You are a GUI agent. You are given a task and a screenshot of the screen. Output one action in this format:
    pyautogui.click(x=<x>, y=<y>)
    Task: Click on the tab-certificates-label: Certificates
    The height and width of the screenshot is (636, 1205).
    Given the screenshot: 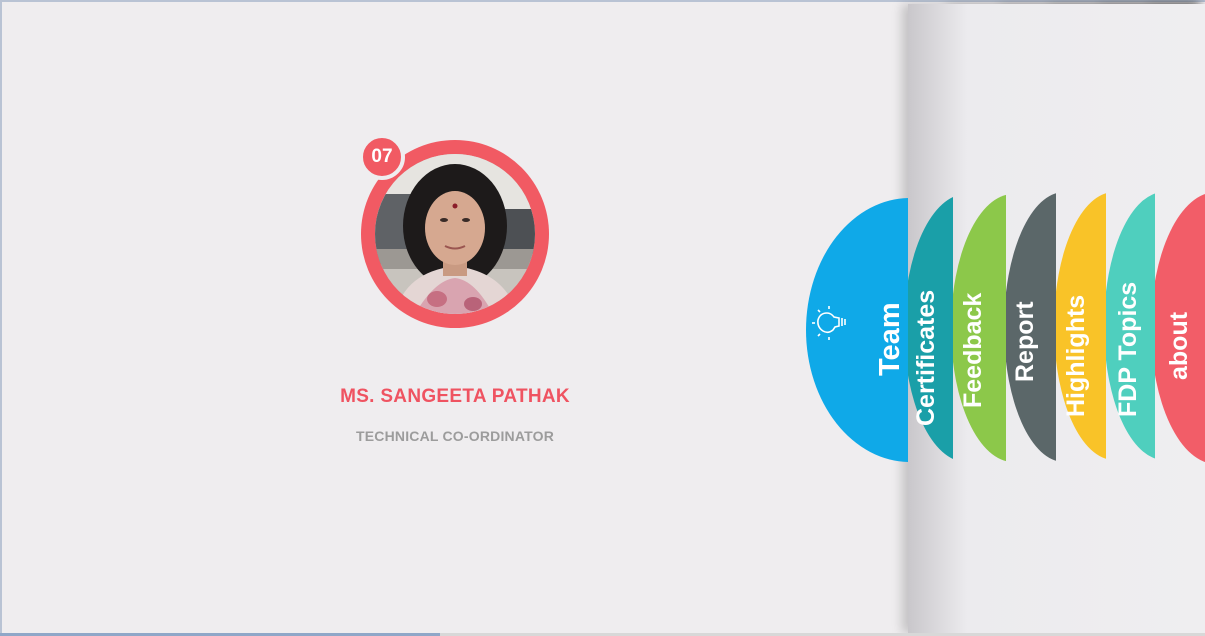 What is the action you would take?
    pyautogui.click(x=926, y=357)
    